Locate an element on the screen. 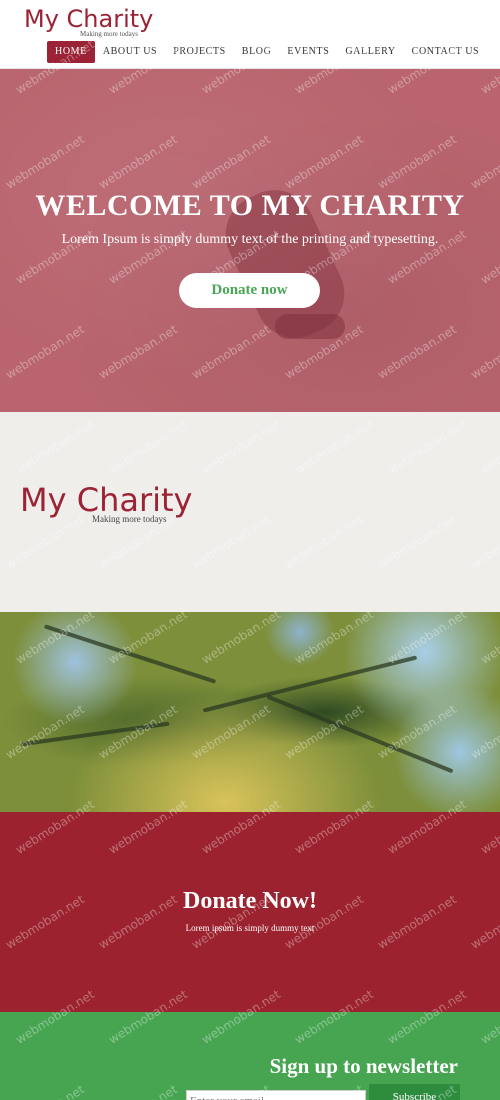  nav-projects: PROJECTS is located at coordinates (199, 52).